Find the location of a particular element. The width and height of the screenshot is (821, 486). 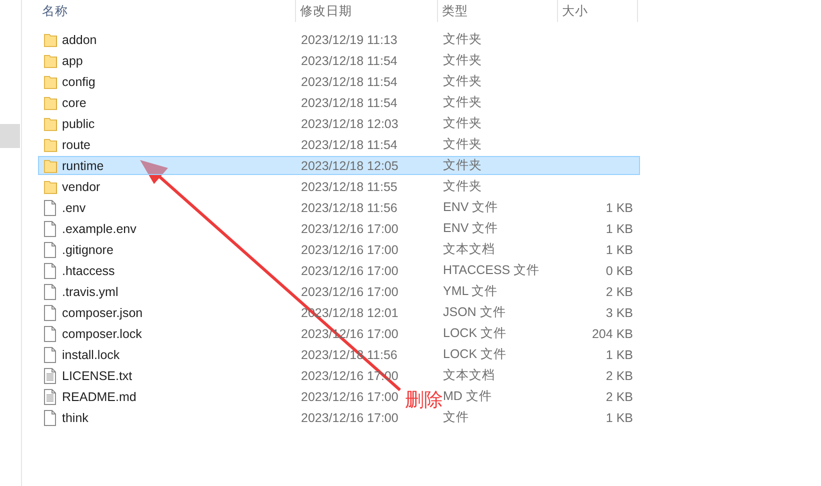

file-name: think is located at coordinates (75, 417).